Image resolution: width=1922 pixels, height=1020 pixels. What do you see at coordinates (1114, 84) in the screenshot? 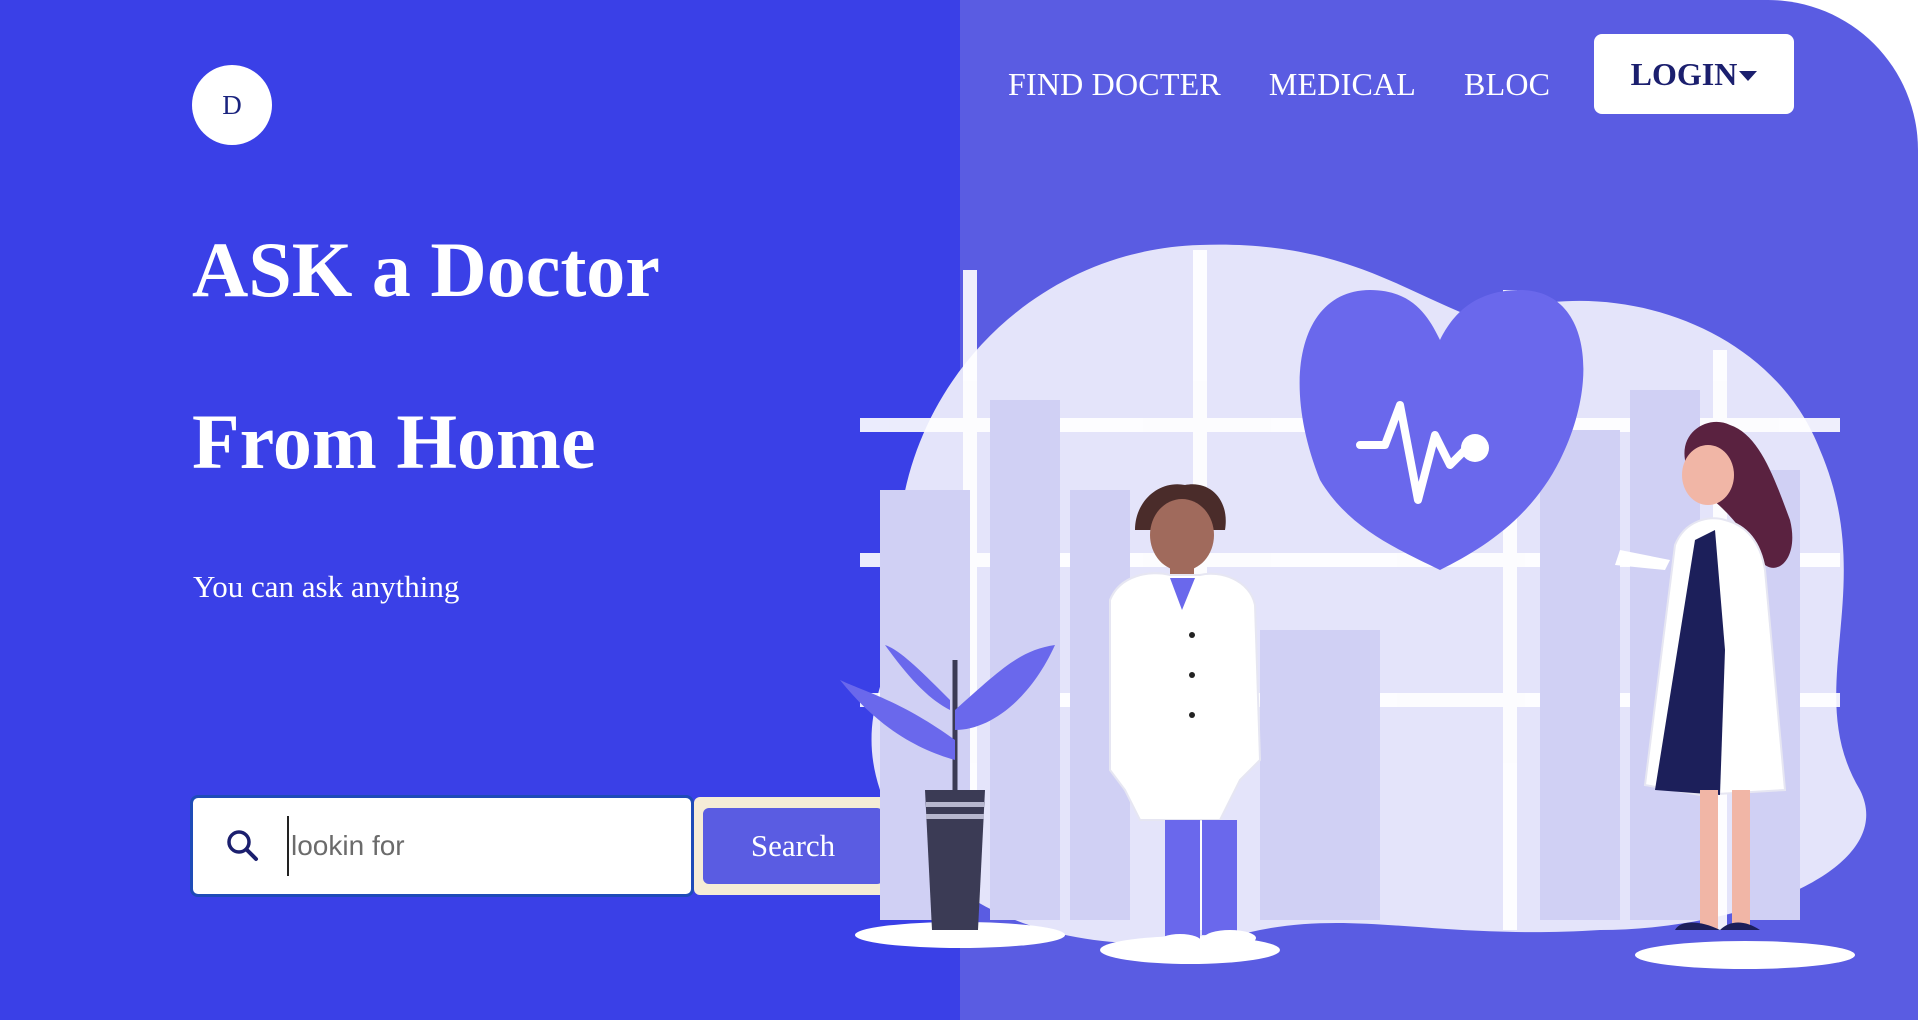
I see `nav-find-doctor: FIND DOCTER` at bounding box center [1114, 84].